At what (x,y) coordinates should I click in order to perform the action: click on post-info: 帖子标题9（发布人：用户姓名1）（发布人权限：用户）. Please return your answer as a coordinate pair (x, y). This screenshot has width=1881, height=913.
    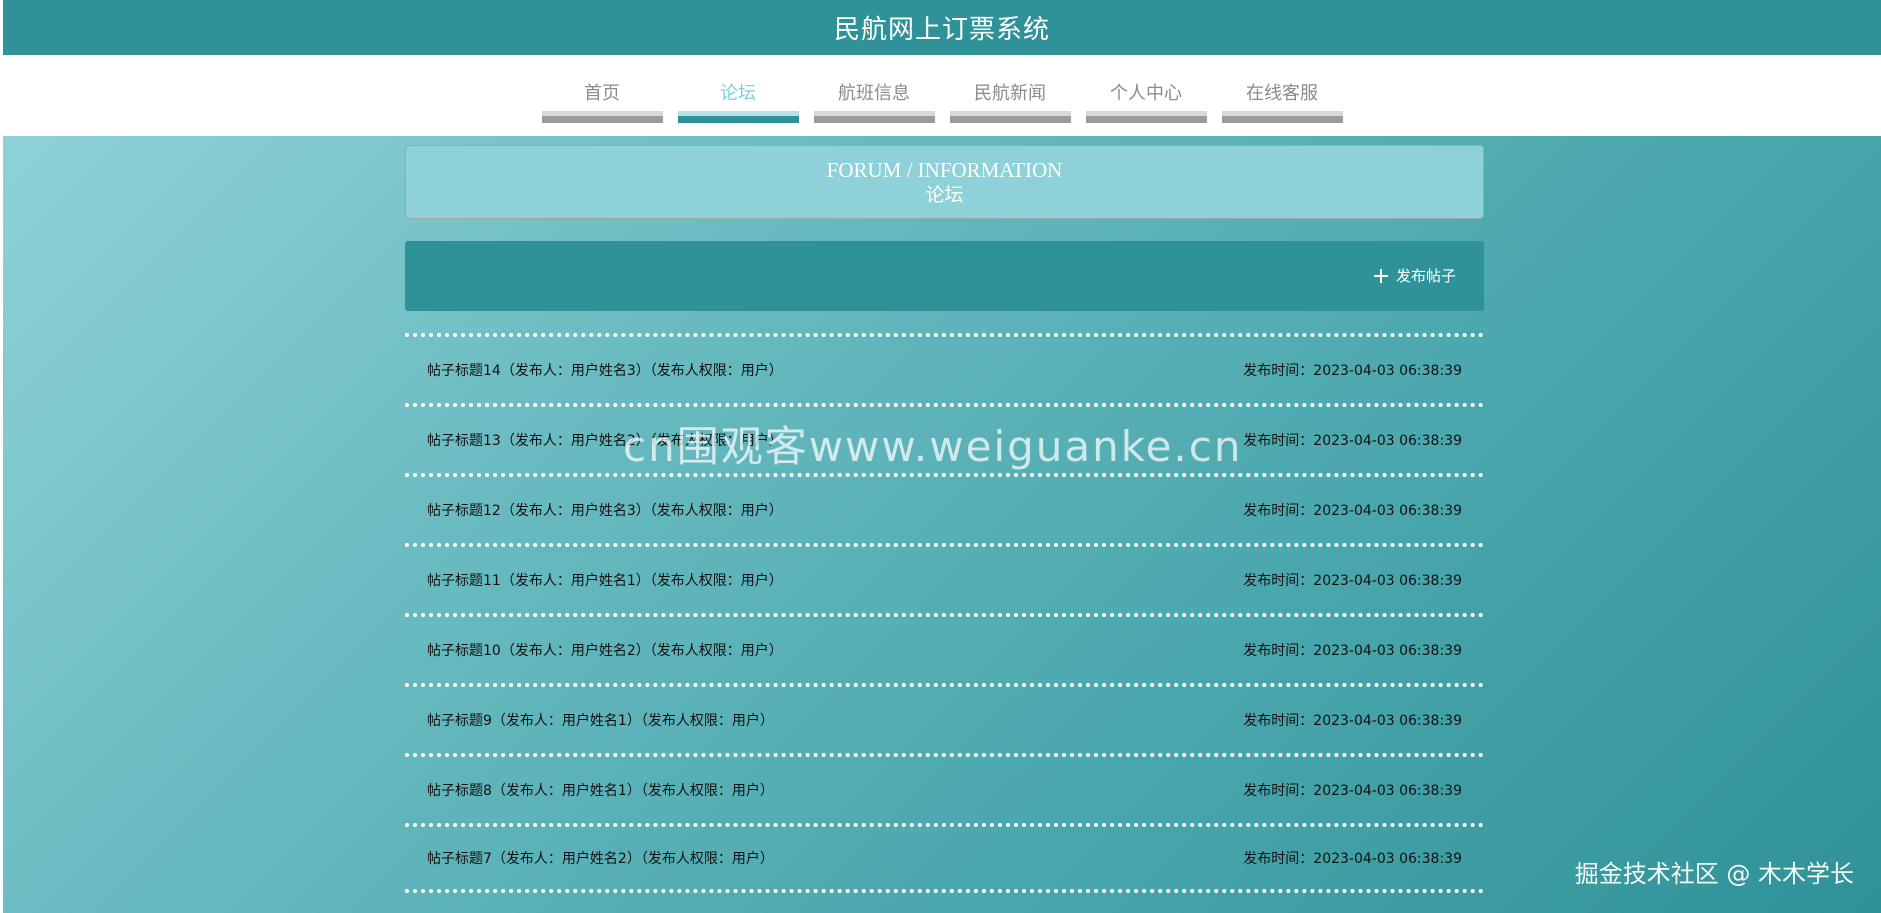
    Looking at the image, I should click on (600, 720).